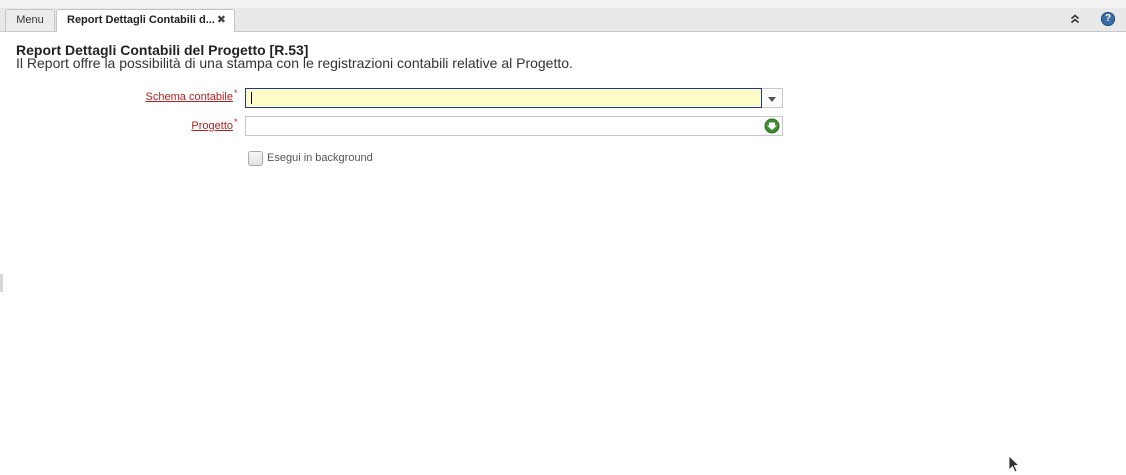 This screenshot has width=1126, height=475. Describe the element at coordinates (221, 20) in the screenshot. I see `close-icon: ✖` at that location.